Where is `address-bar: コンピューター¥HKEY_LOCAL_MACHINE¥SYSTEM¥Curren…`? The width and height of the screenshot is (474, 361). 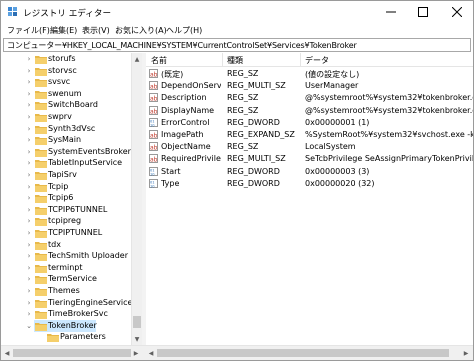 address-bar: コンピューター¥HKEY_LOCAL_MACHINE¥SYSTEM¥Curren… is located at coordinates (237, 45).